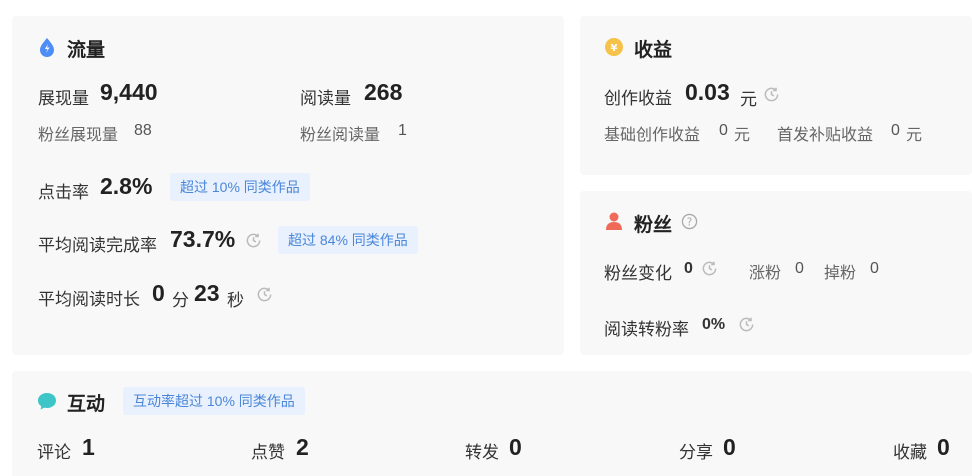 This screenshot has height=476, width=972. I want to click on conversion-value: 0%, so click(714, 324).